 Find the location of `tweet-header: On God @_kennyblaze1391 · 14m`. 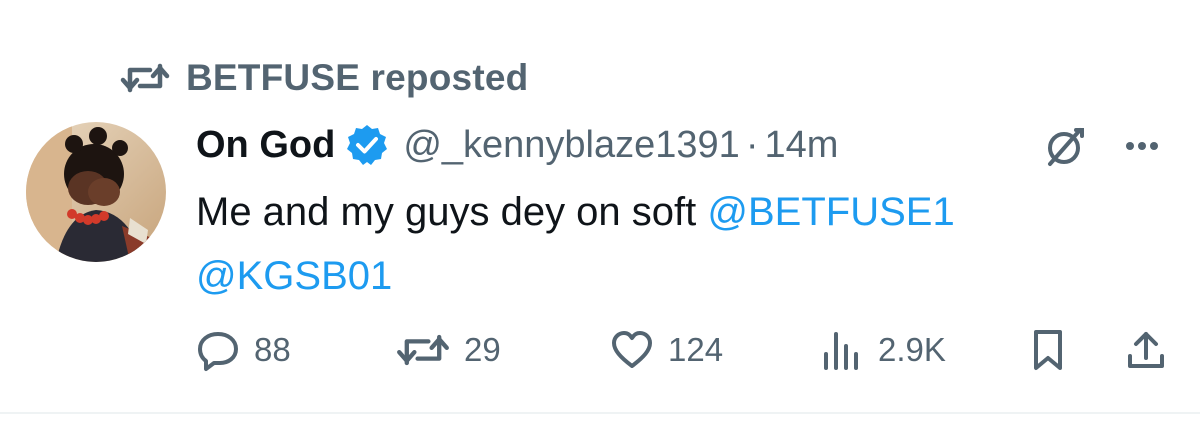

tweet-header: On God @_kennyblaze1391 · 14m is located at coordinates (517, 145).